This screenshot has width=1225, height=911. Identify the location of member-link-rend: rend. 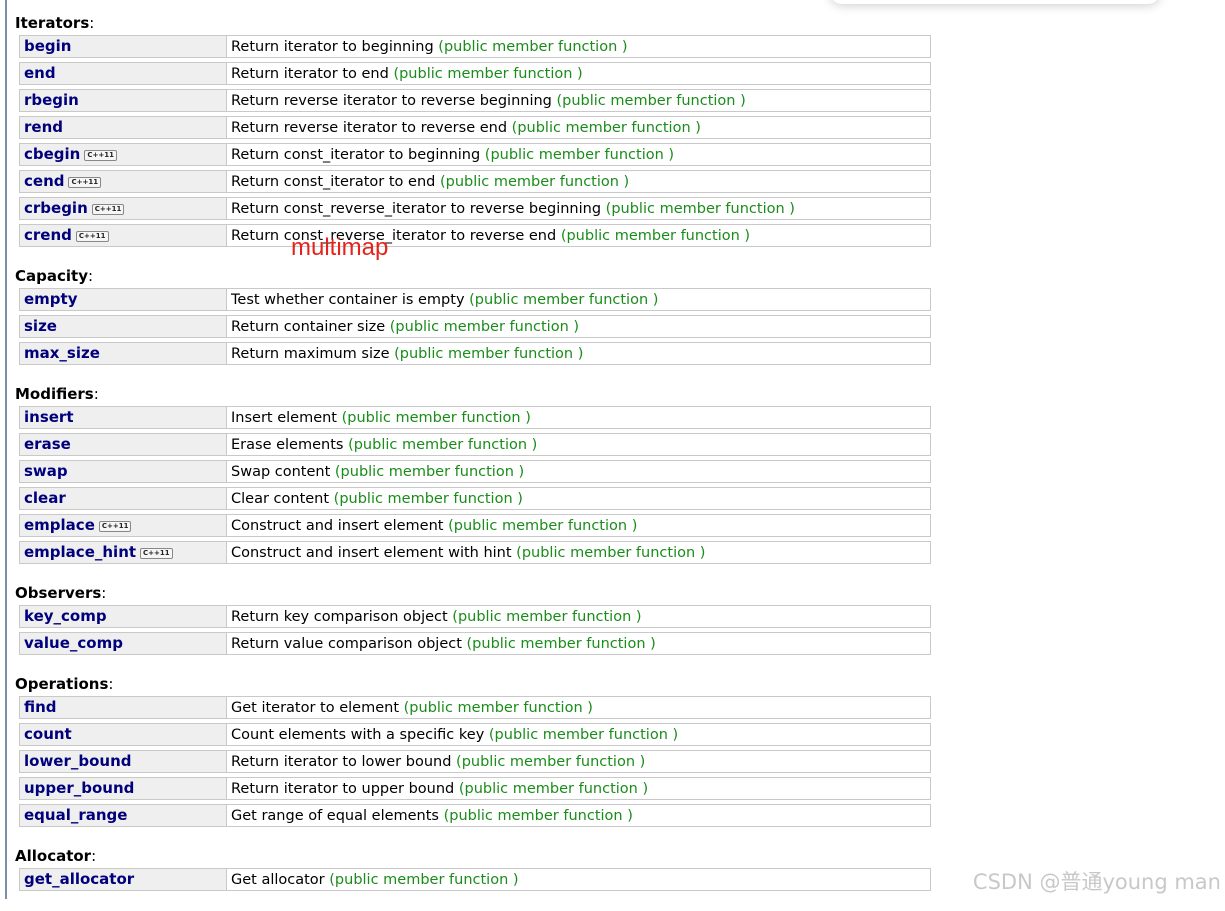
(43, 127).